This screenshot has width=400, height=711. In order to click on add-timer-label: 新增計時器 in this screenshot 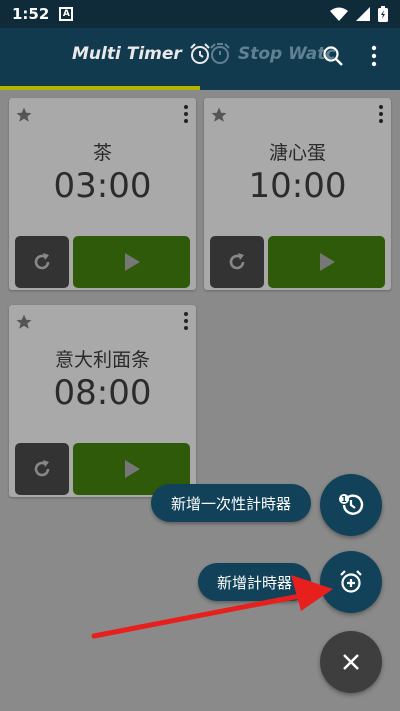, I will do `click(254, 582)`.